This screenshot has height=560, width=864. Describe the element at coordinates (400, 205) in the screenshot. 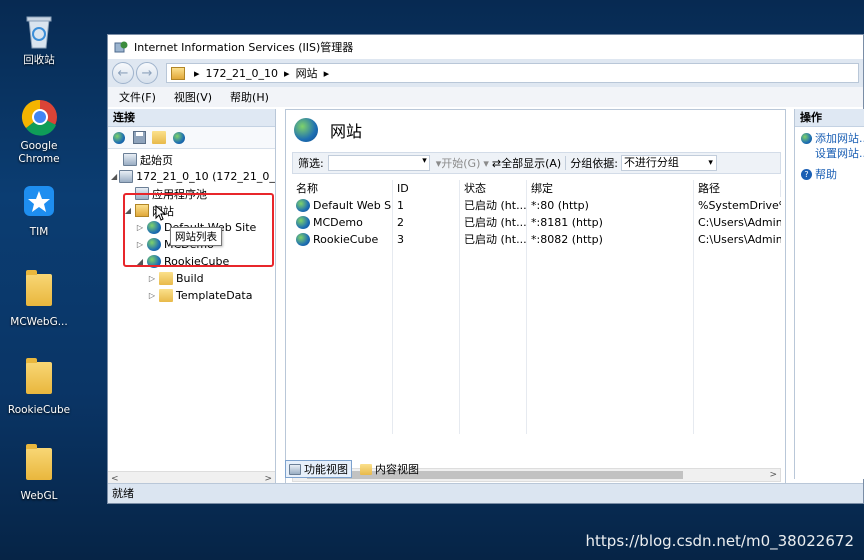

I see `site-id: 1` at that location.